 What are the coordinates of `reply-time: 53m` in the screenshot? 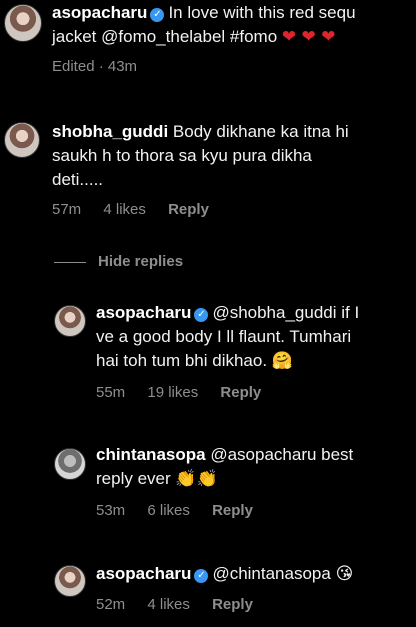 It's located at (111, 510).